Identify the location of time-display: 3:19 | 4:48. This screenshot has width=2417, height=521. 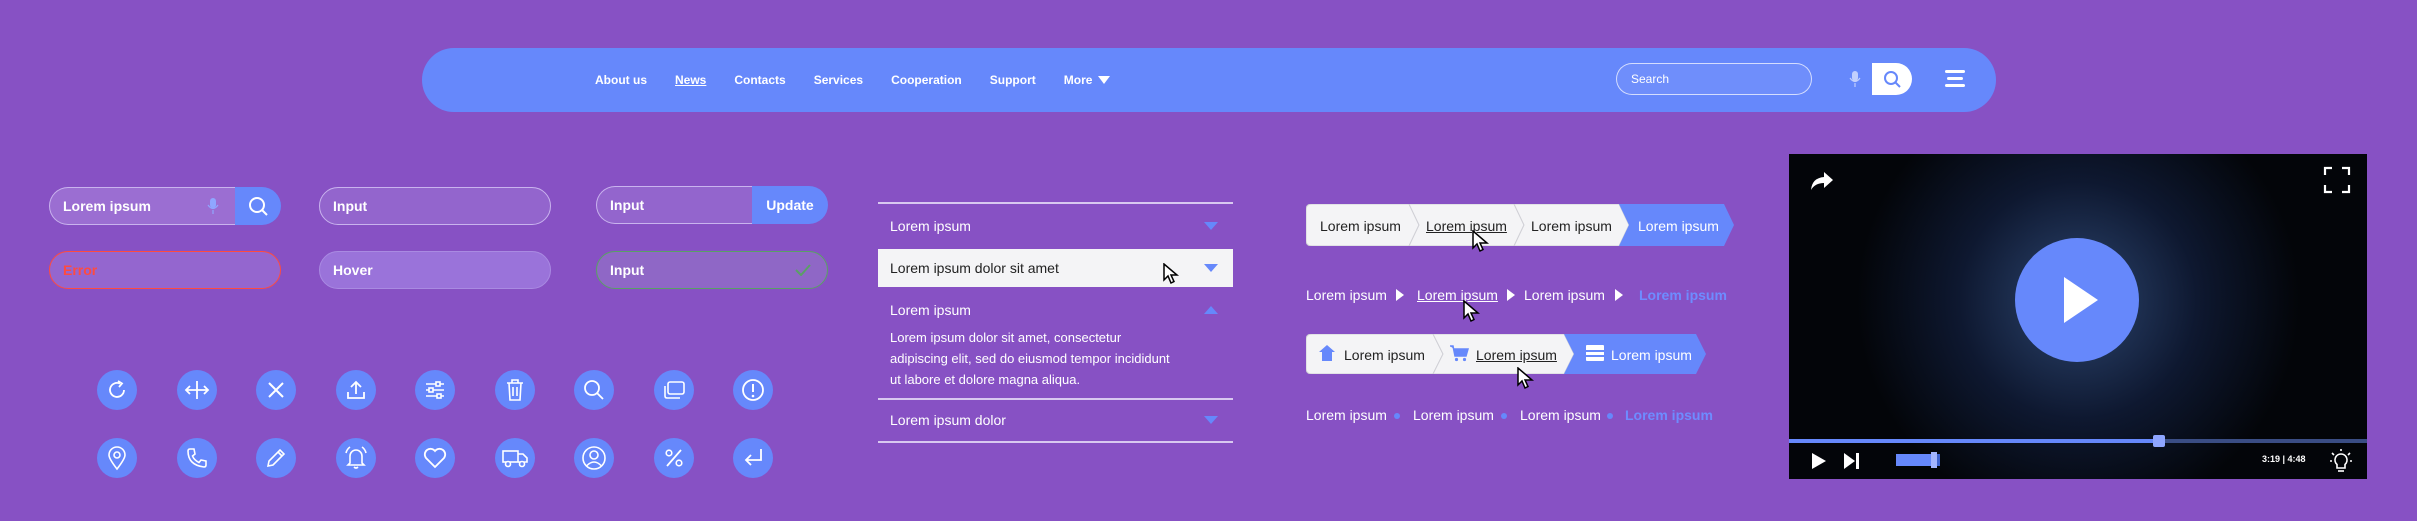
(2284, 459).